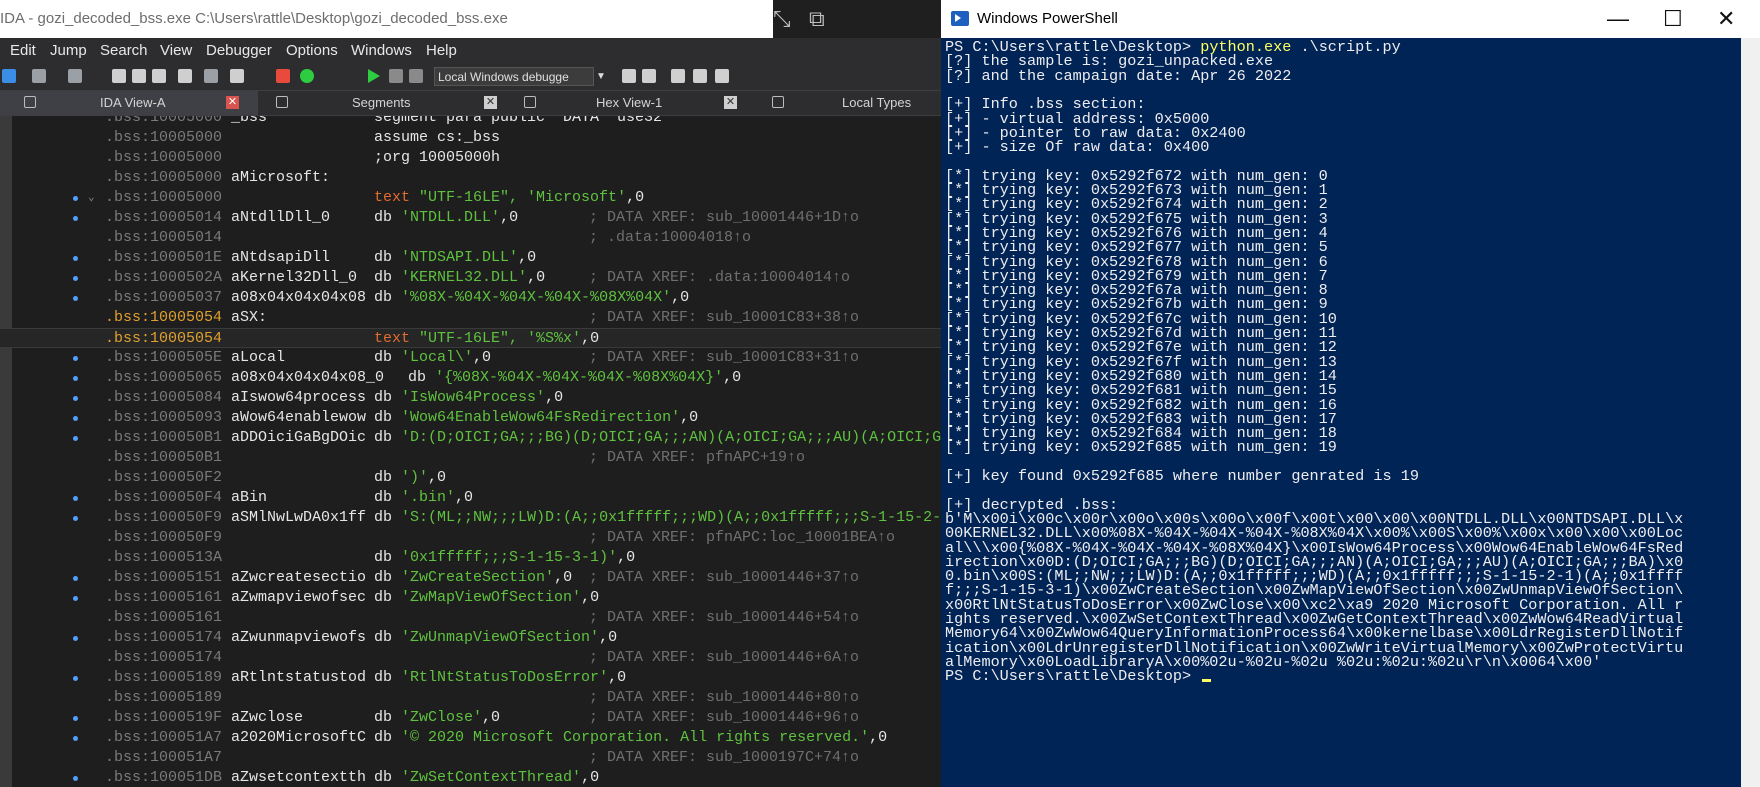 The image size is (1760, 787). What do you see at coordinates (307, 76) in the screenshot?
I see `debug-icon` at bounding box center [307, 76].